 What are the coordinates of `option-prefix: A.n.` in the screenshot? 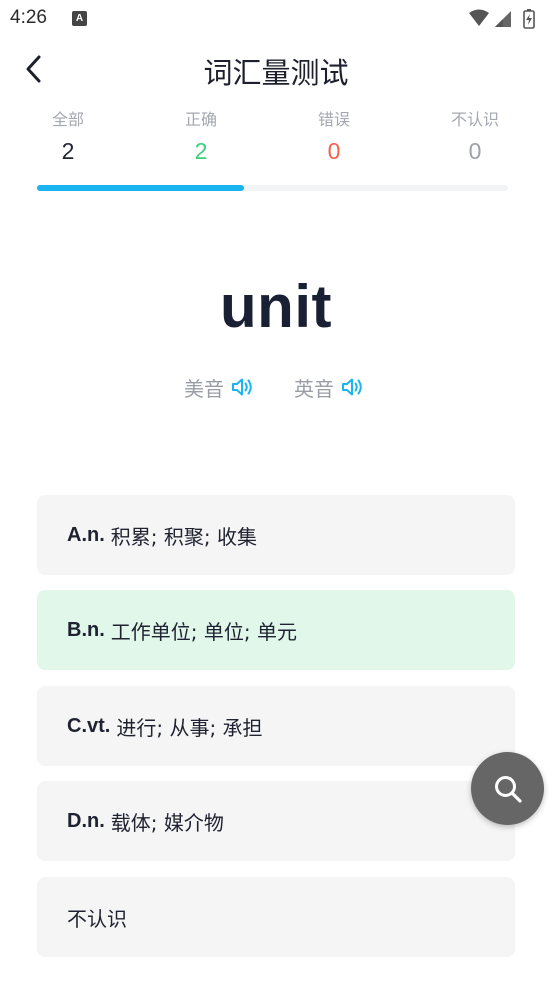 It's located at (86, 534).